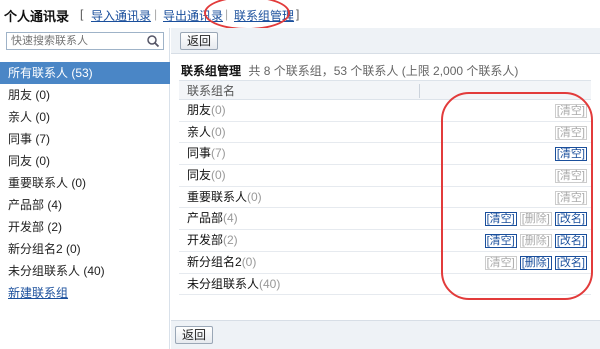 Image resolution: width=600 pixels, height=349 pixels. What do you see at coordinates (205, 218) in the screenshot?
I see `group-name: 产品部` at bounding box center [205, 218].